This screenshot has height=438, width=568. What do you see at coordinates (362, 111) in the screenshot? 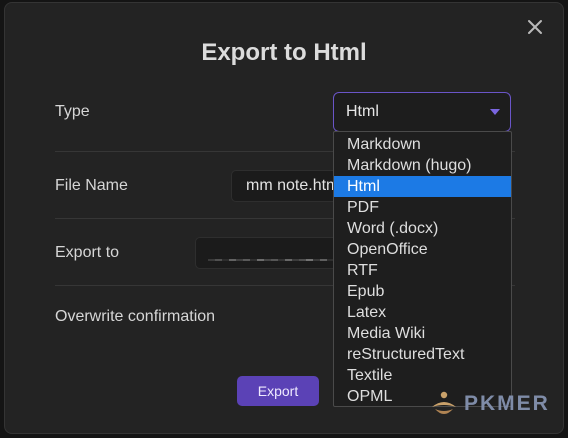
I see `type-select-value: Html` at bounding box center [362, 111].